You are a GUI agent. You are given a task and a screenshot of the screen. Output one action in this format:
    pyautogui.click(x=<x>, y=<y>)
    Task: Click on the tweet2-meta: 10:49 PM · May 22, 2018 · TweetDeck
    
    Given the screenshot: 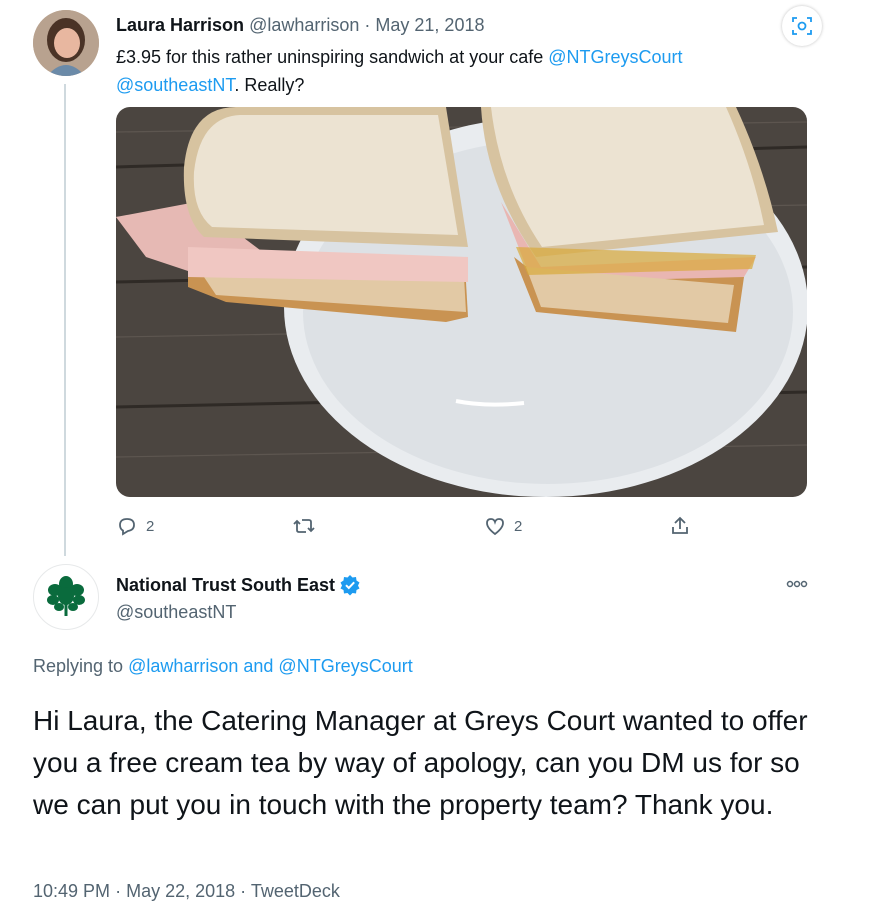 What is the action you would take?
    pyautogui.click(x=186, y=891)
    